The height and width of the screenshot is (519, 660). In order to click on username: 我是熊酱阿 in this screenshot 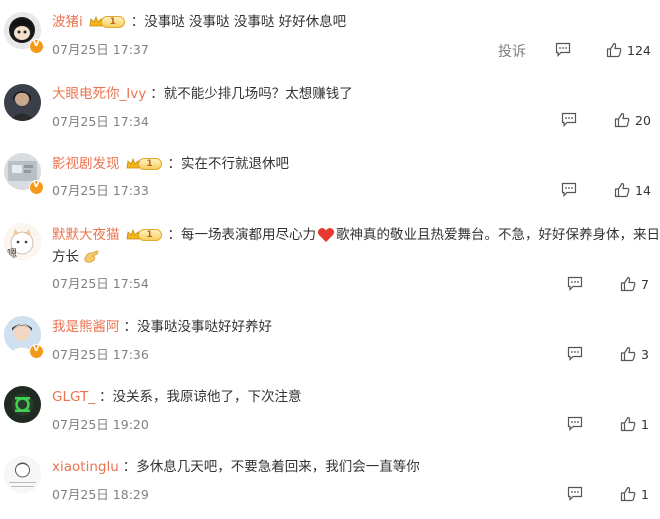, I will do `click(86, 327)`.